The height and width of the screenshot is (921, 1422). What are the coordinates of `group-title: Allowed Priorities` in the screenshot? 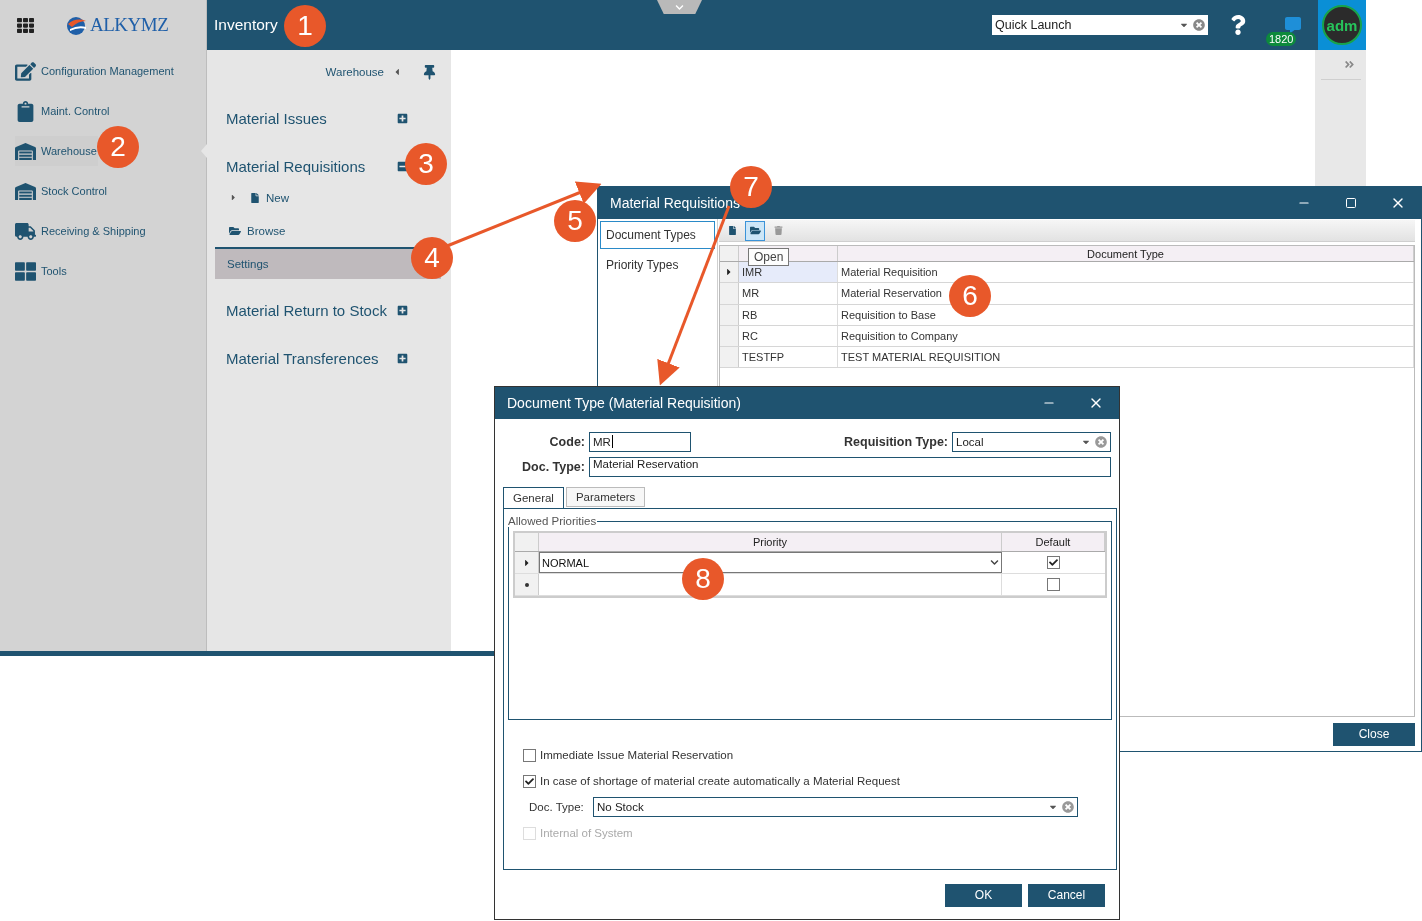 It's located at (553, 521).